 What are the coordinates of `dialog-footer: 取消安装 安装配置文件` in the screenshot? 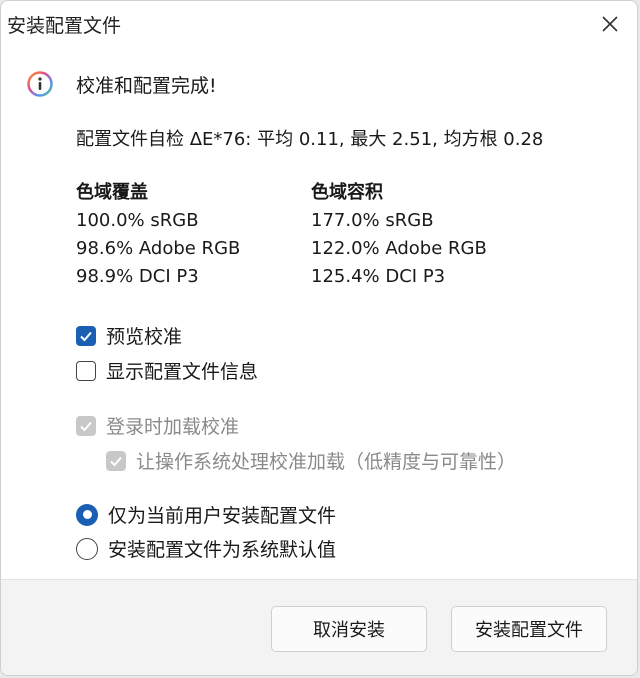 It's located at (319, 627).